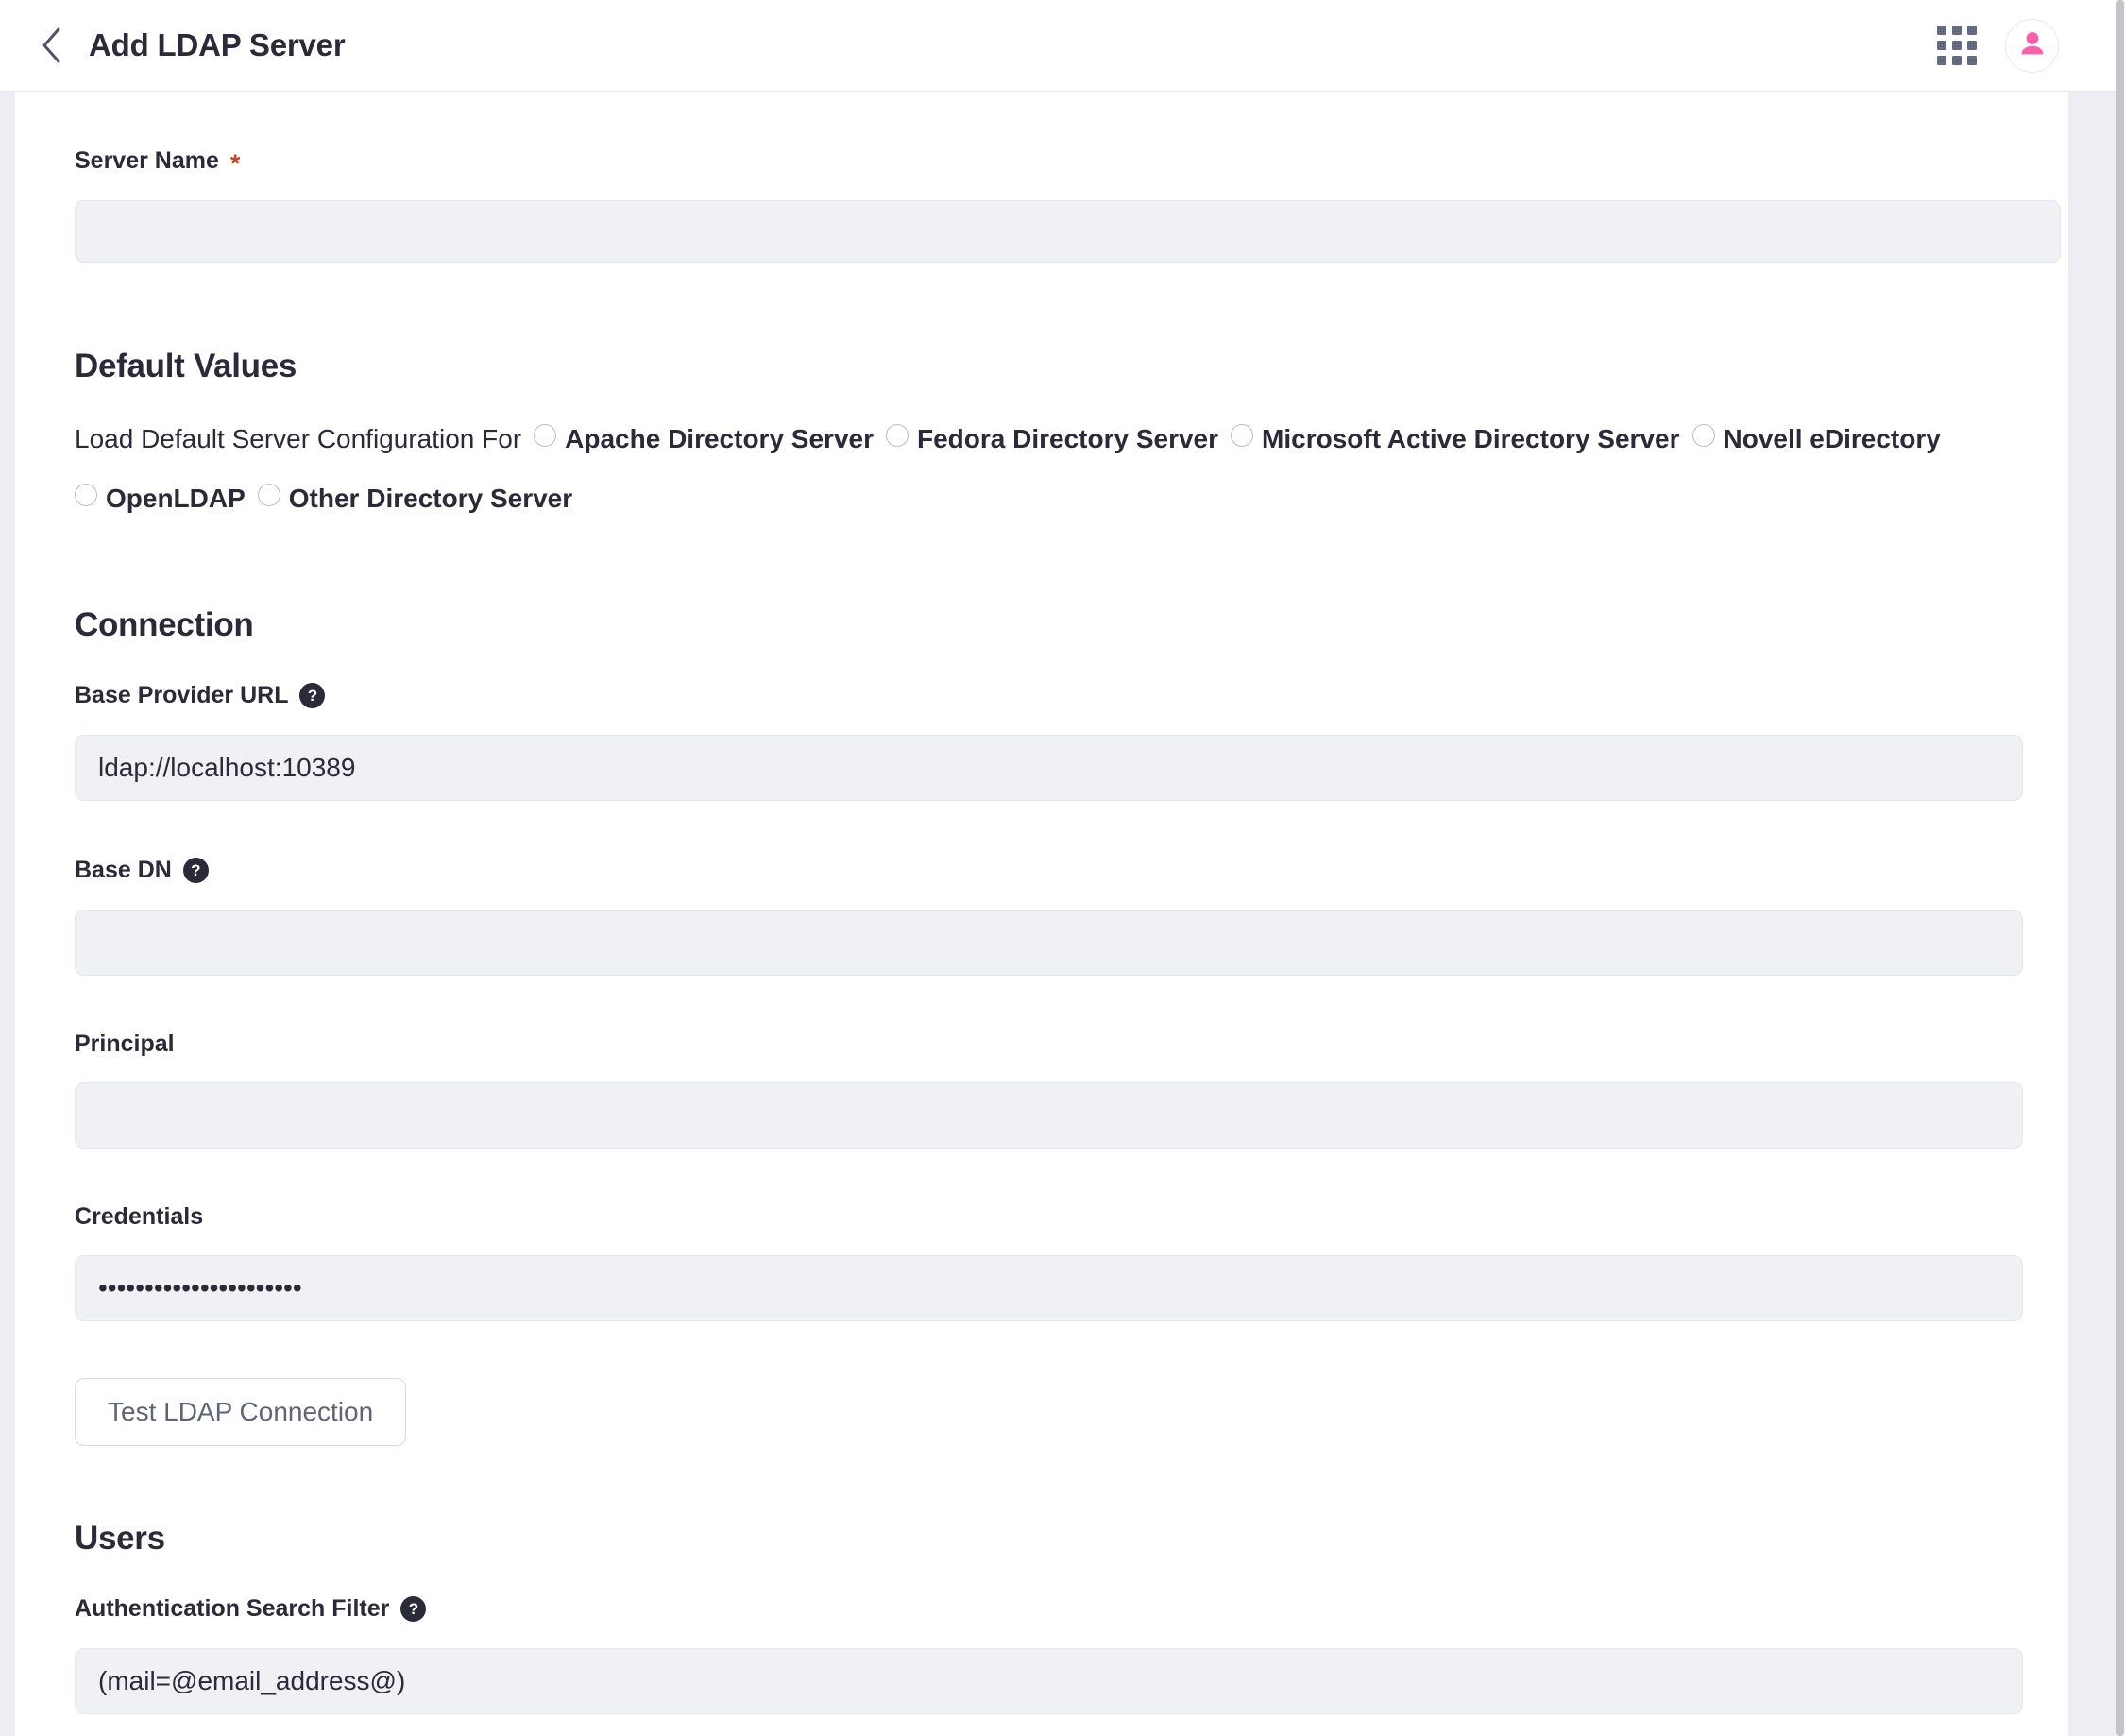  What do you see at coordinates (697, 439) in the screenshot?
I see `radio-option-apache-directory-server: Apache Directory Server` at bounding box center [697, 439].